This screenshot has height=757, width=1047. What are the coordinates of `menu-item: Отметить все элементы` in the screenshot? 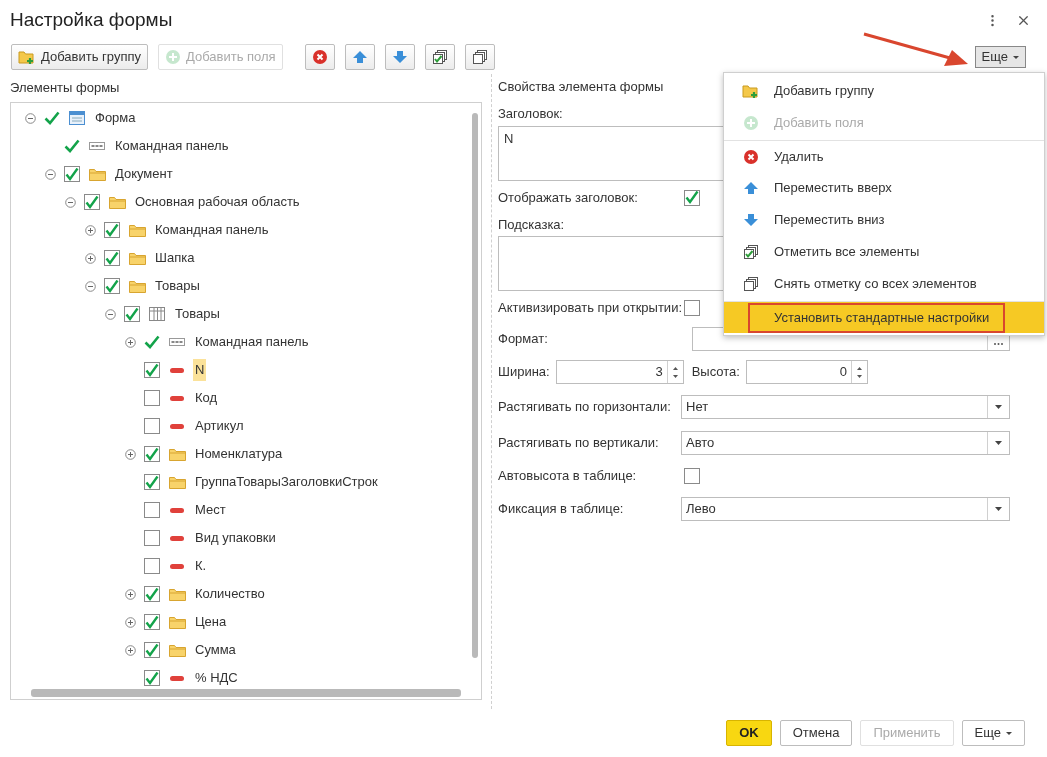 It's located at (884, 252).